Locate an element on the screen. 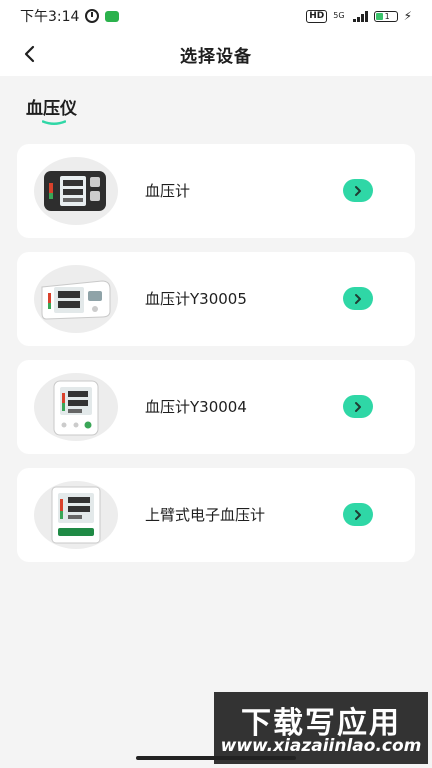  device-name: 上臂式电子血压计 is located at coordinates (205, 515).